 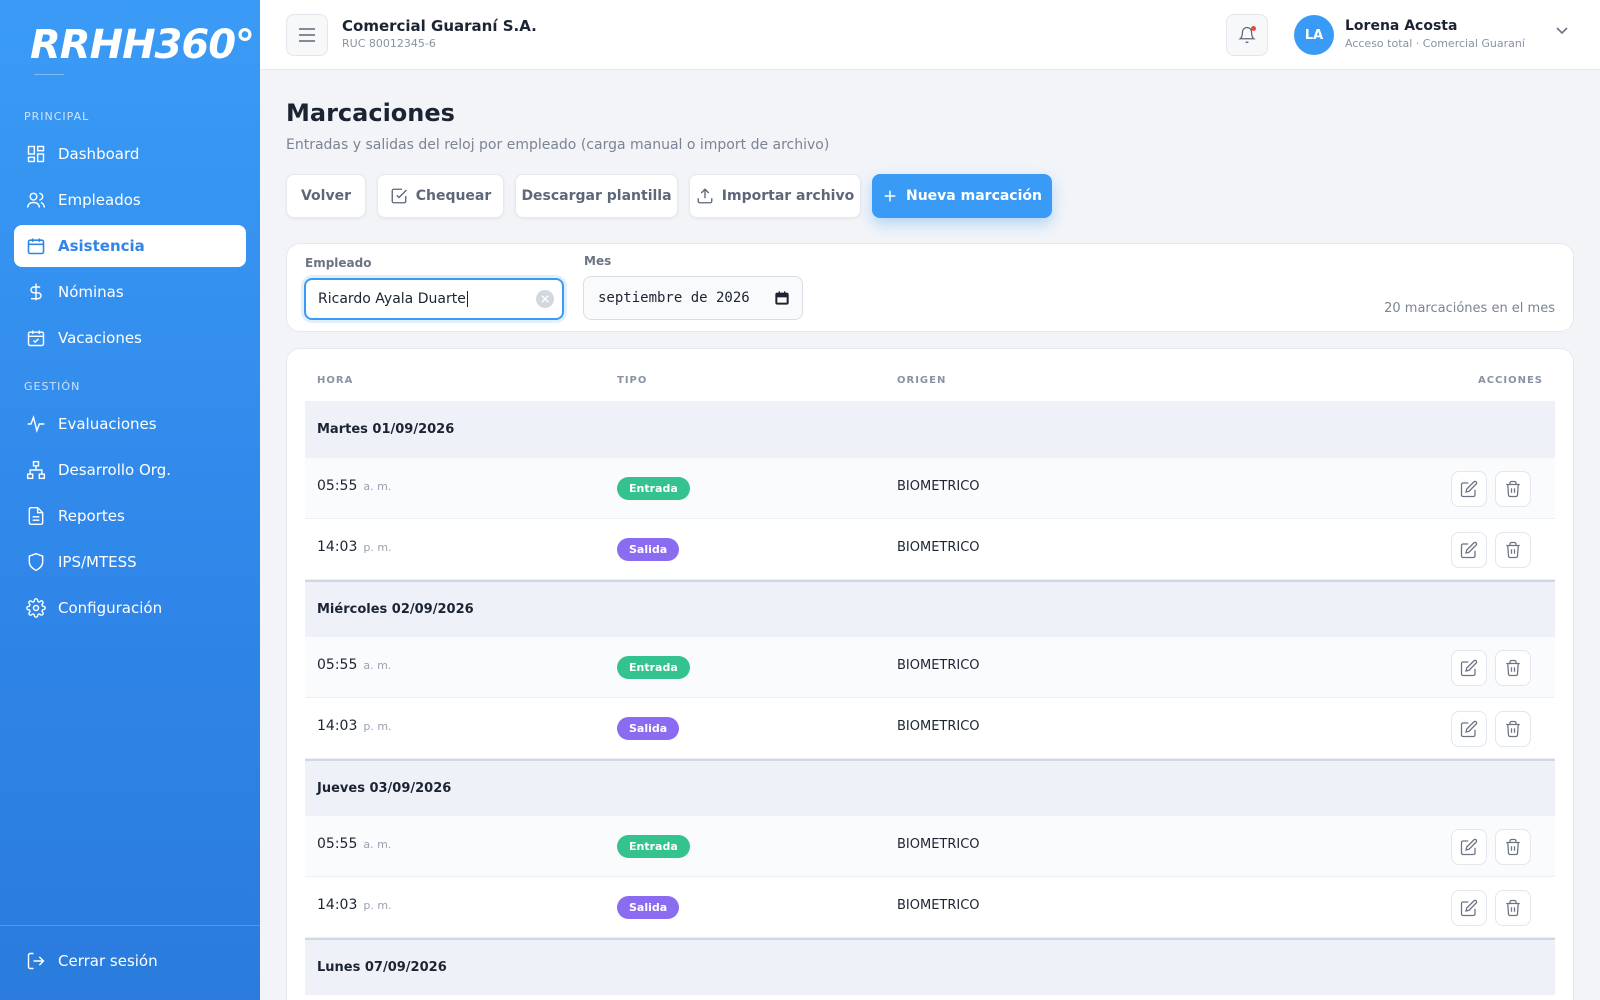 I want to click on hamburger-icon, so click(x=307, y=35).